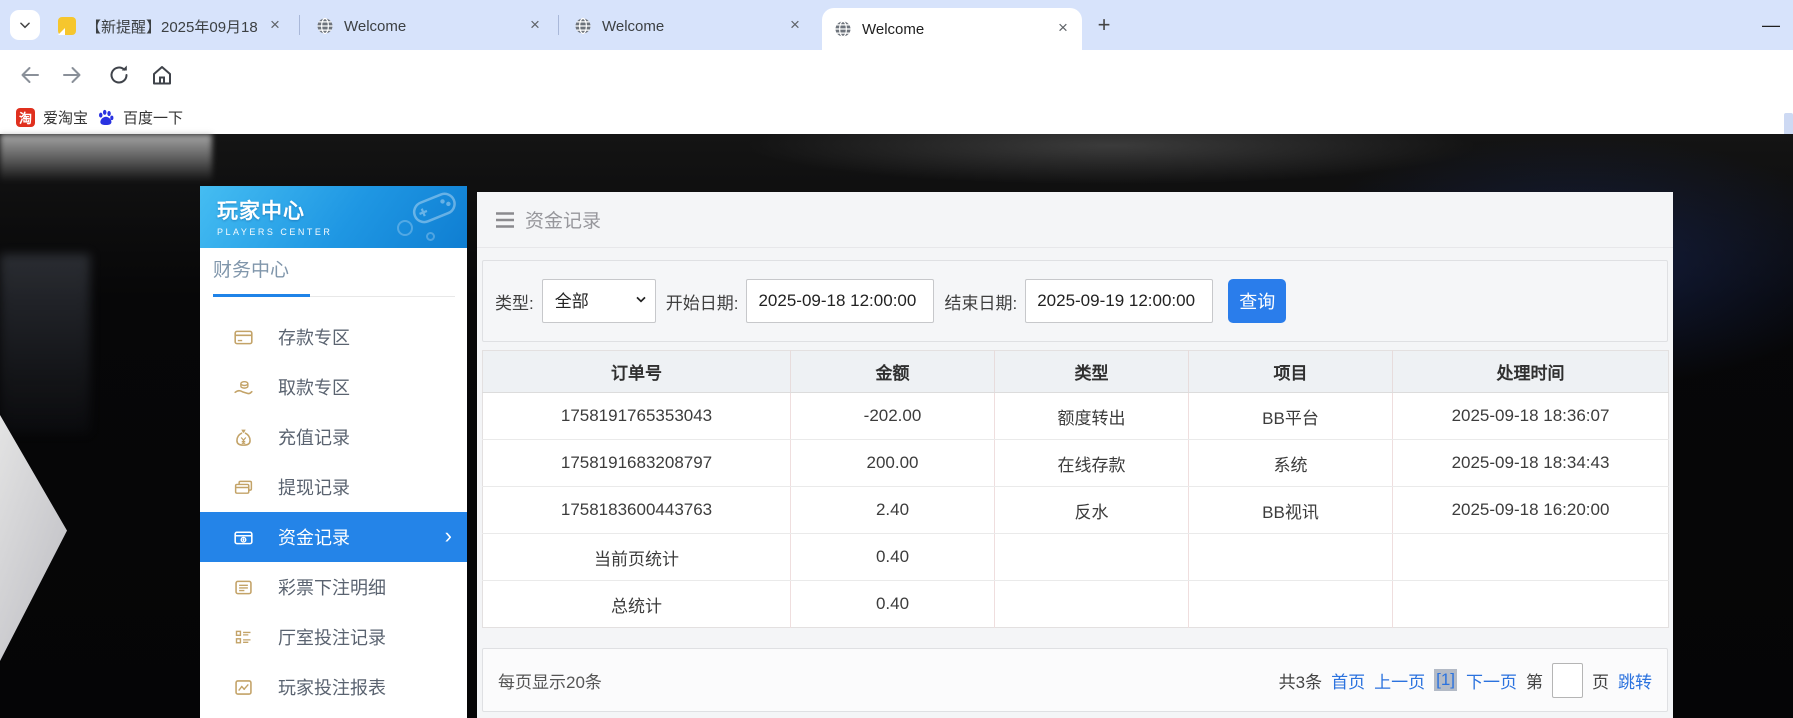 This screenshot has width=1793, height=718. I want to click on col-order-id: 订单号, so click(636, 371).